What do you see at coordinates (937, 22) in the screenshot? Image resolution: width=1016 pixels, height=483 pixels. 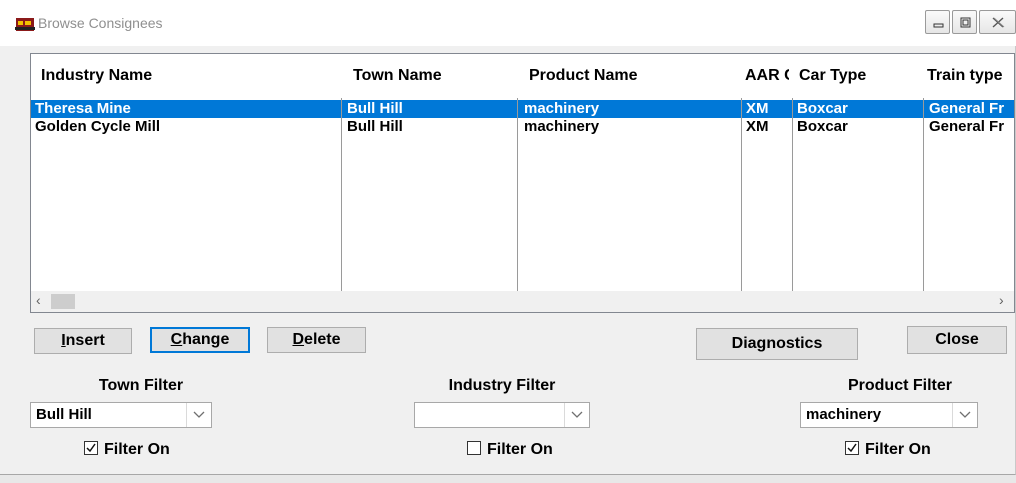 I see `minimize-button` at bounding box center [937, 22].